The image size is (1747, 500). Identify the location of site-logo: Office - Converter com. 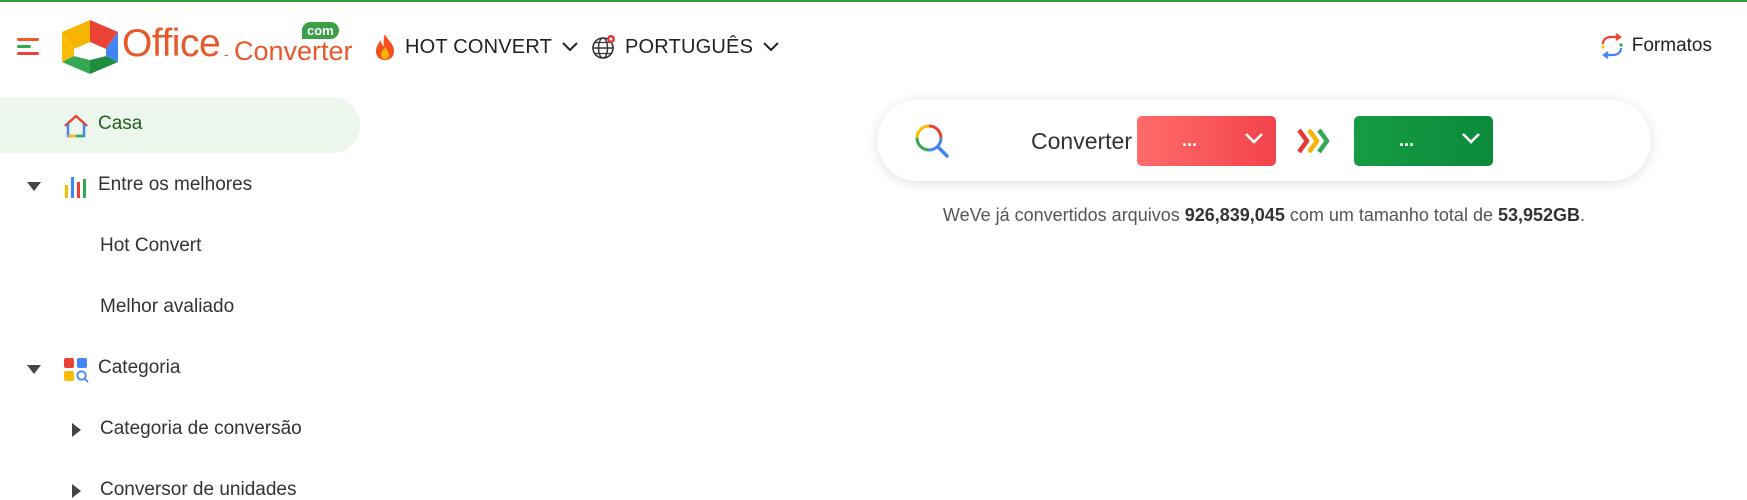
(207, 46).